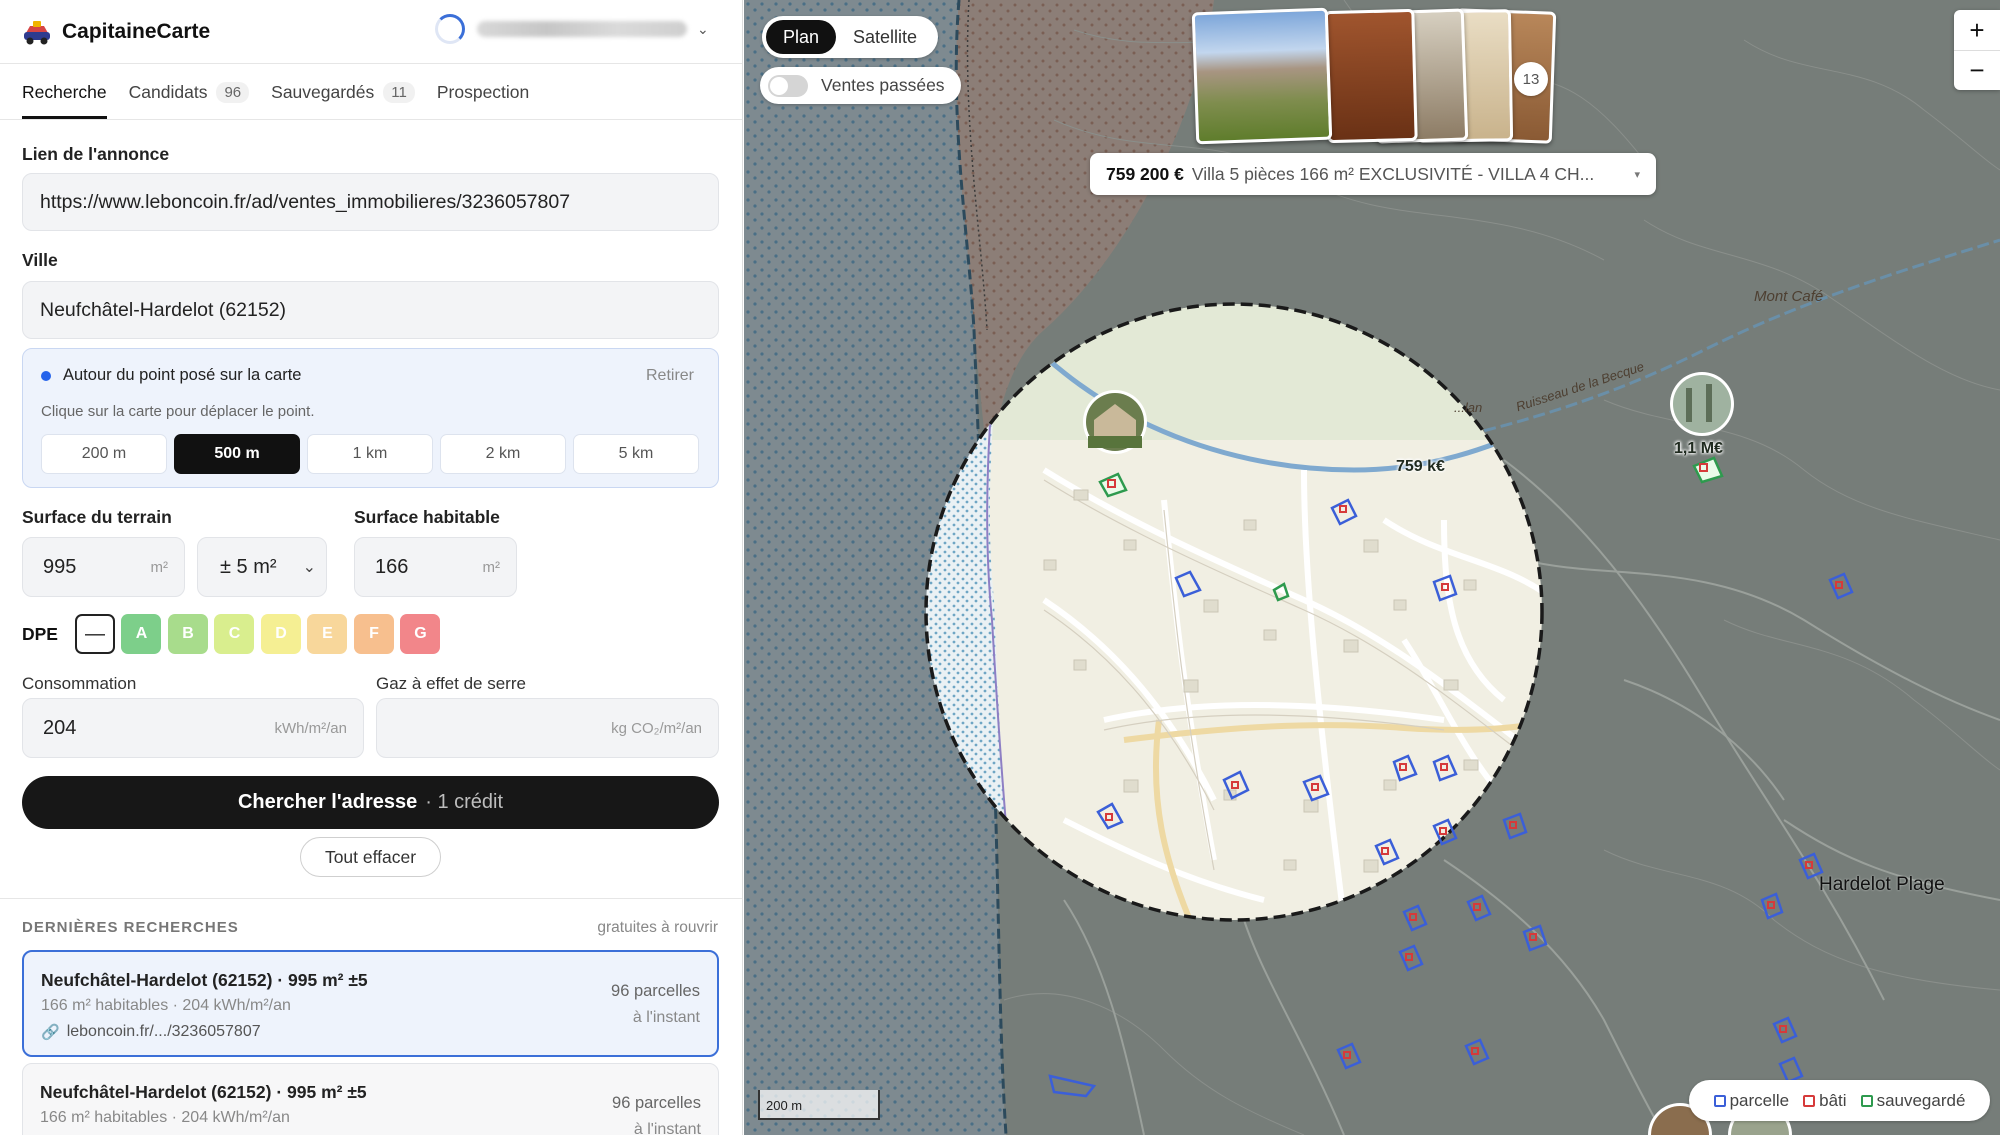 The width and height of the screenshot is (2000, 1135). What do you see at coordinates (104, 454) in the screenshot?
I see `radius-option: 200 m` at bounding box center [104, 454].